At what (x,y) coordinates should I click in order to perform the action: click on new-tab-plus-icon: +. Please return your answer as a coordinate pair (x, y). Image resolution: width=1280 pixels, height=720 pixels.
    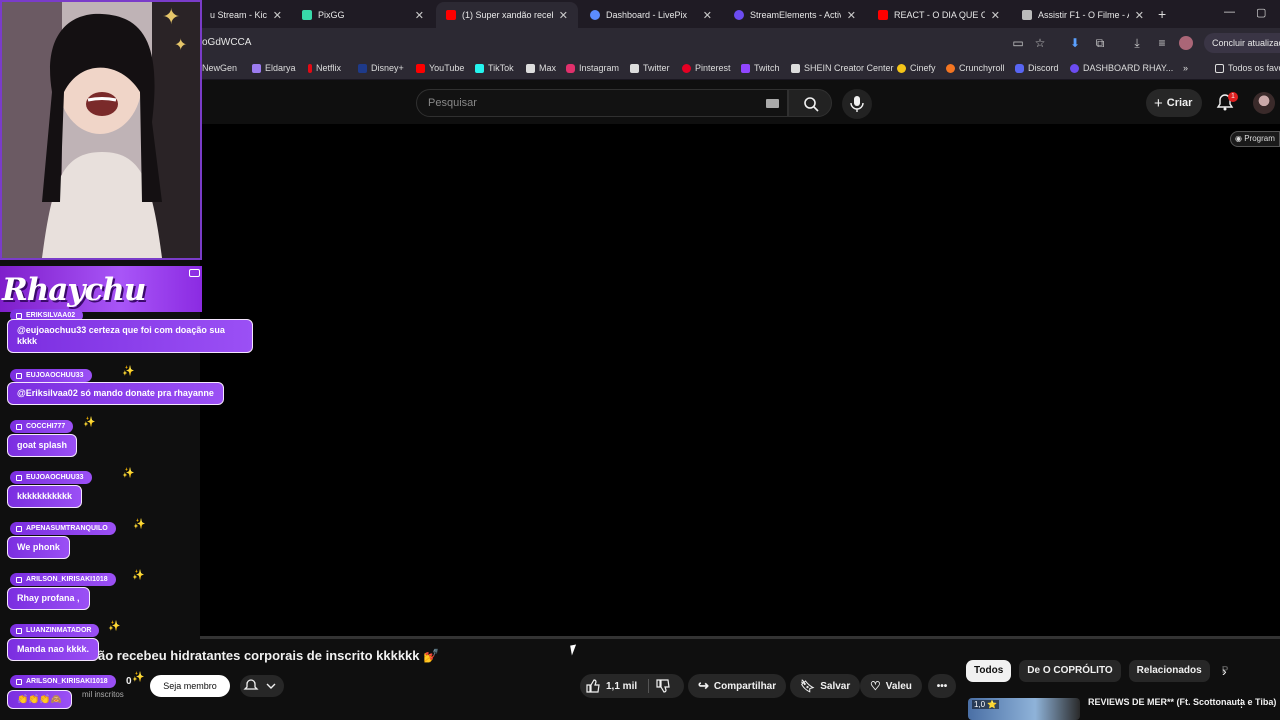
    Looking at the image, I should click on (1162, 14).